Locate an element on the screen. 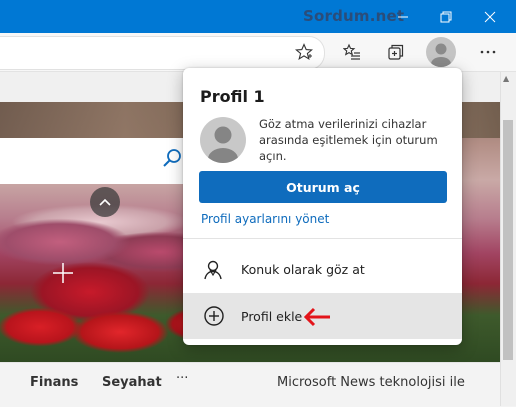 The height and width of the screenshot is (407, 516). scrollbar-up-arrow: ▲ is located at coordinates (506, 78).